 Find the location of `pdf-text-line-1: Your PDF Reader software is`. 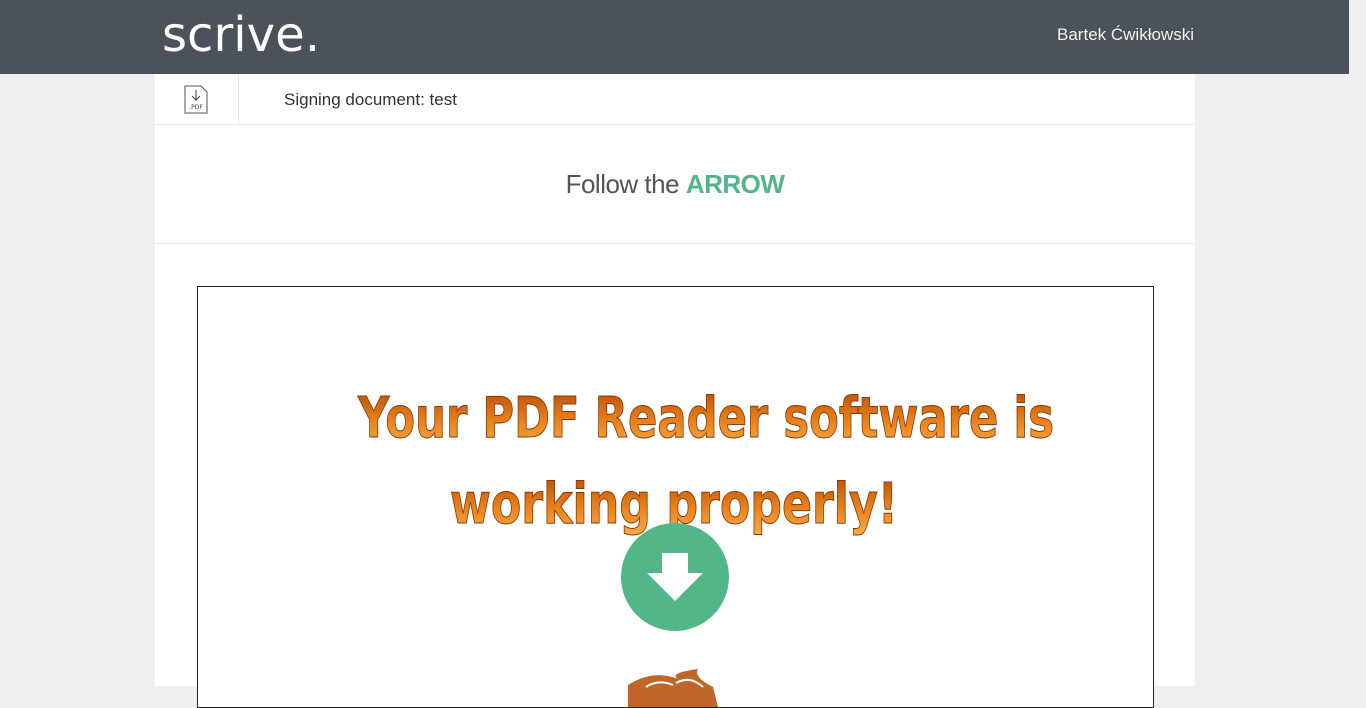

pdf-text-line-1: Your PDF Reader software is is located at coordinates (705, 418).